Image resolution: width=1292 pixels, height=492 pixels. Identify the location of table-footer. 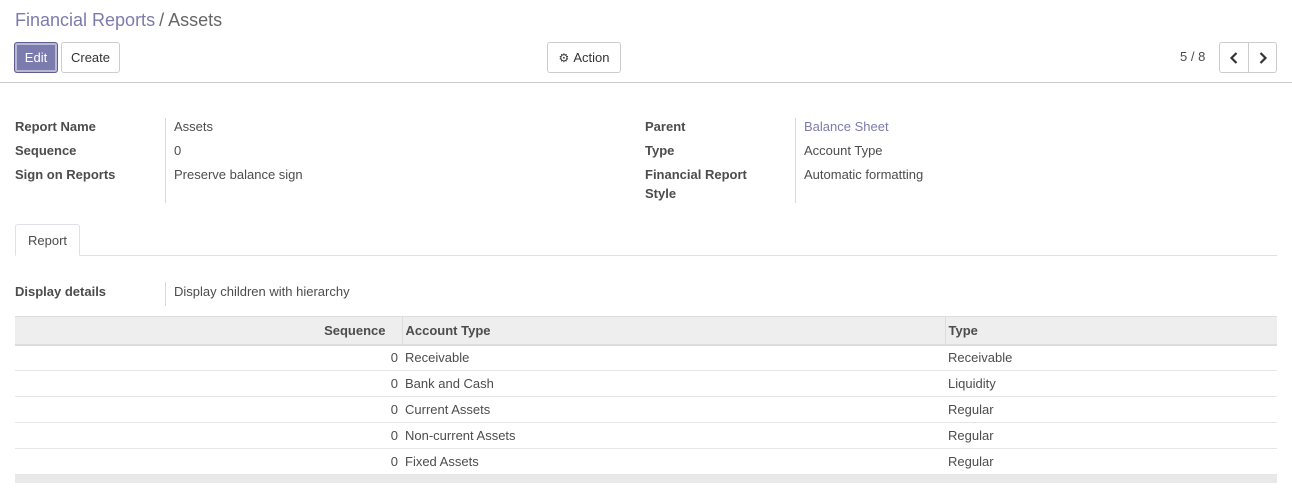
(646, 479).